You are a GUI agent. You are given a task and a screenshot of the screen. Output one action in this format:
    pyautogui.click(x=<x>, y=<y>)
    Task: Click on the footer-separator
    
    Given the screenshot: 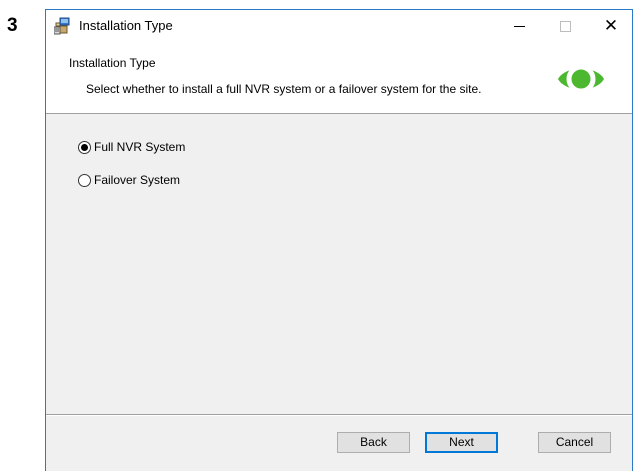 What is the action you would take?
    pyautogui.click(x=339, y=415)
    